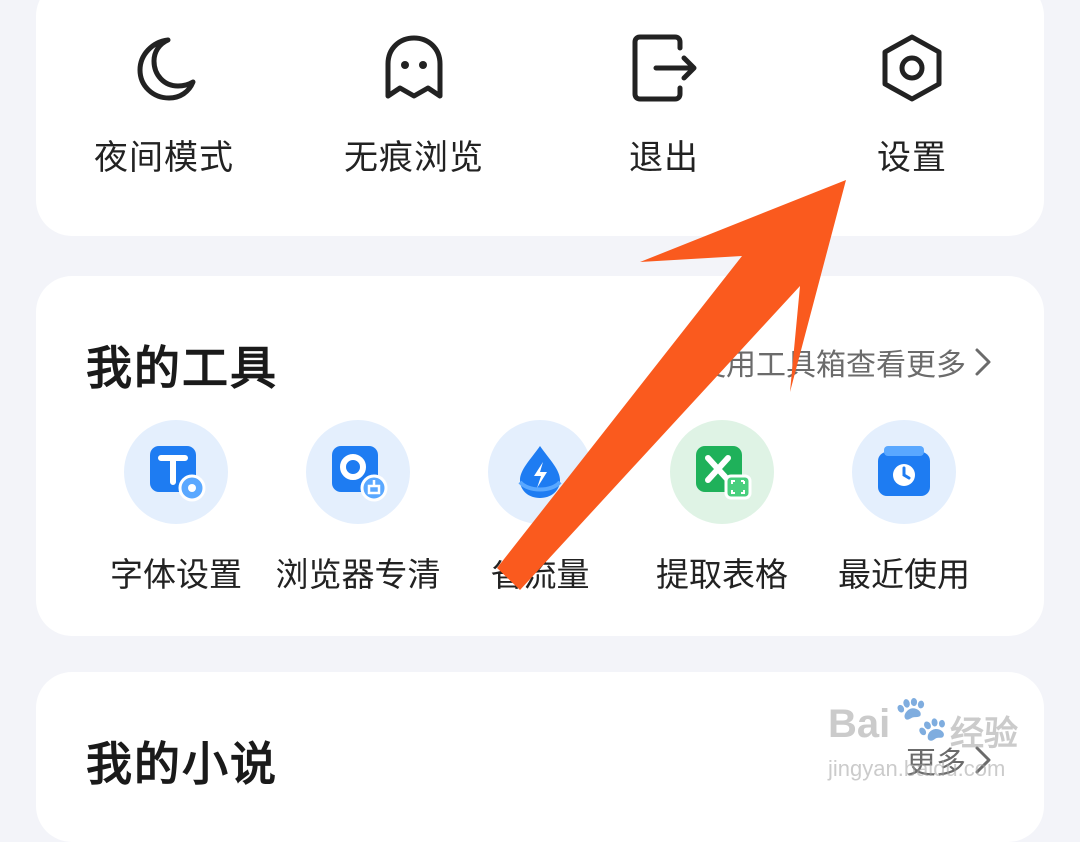 This screenshot has width=1080, height=842. I want to click on exit-icon, so click(664, 68).